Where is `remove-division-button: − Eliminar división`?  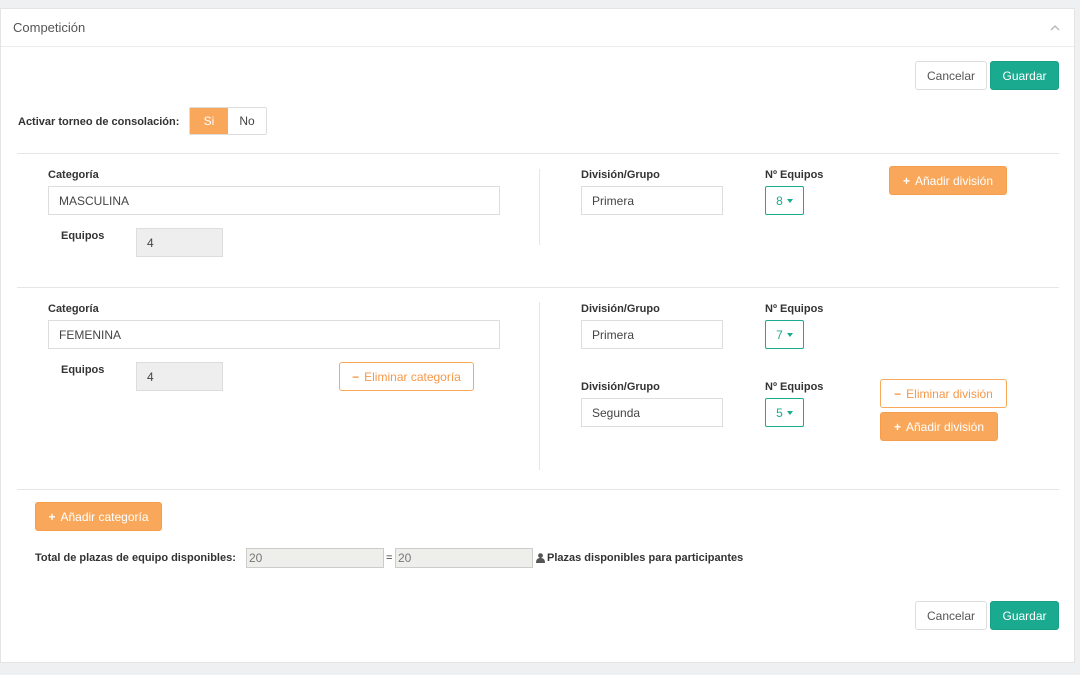
remove-division-button: − Eliminar división is located at coordinates (943, 393).